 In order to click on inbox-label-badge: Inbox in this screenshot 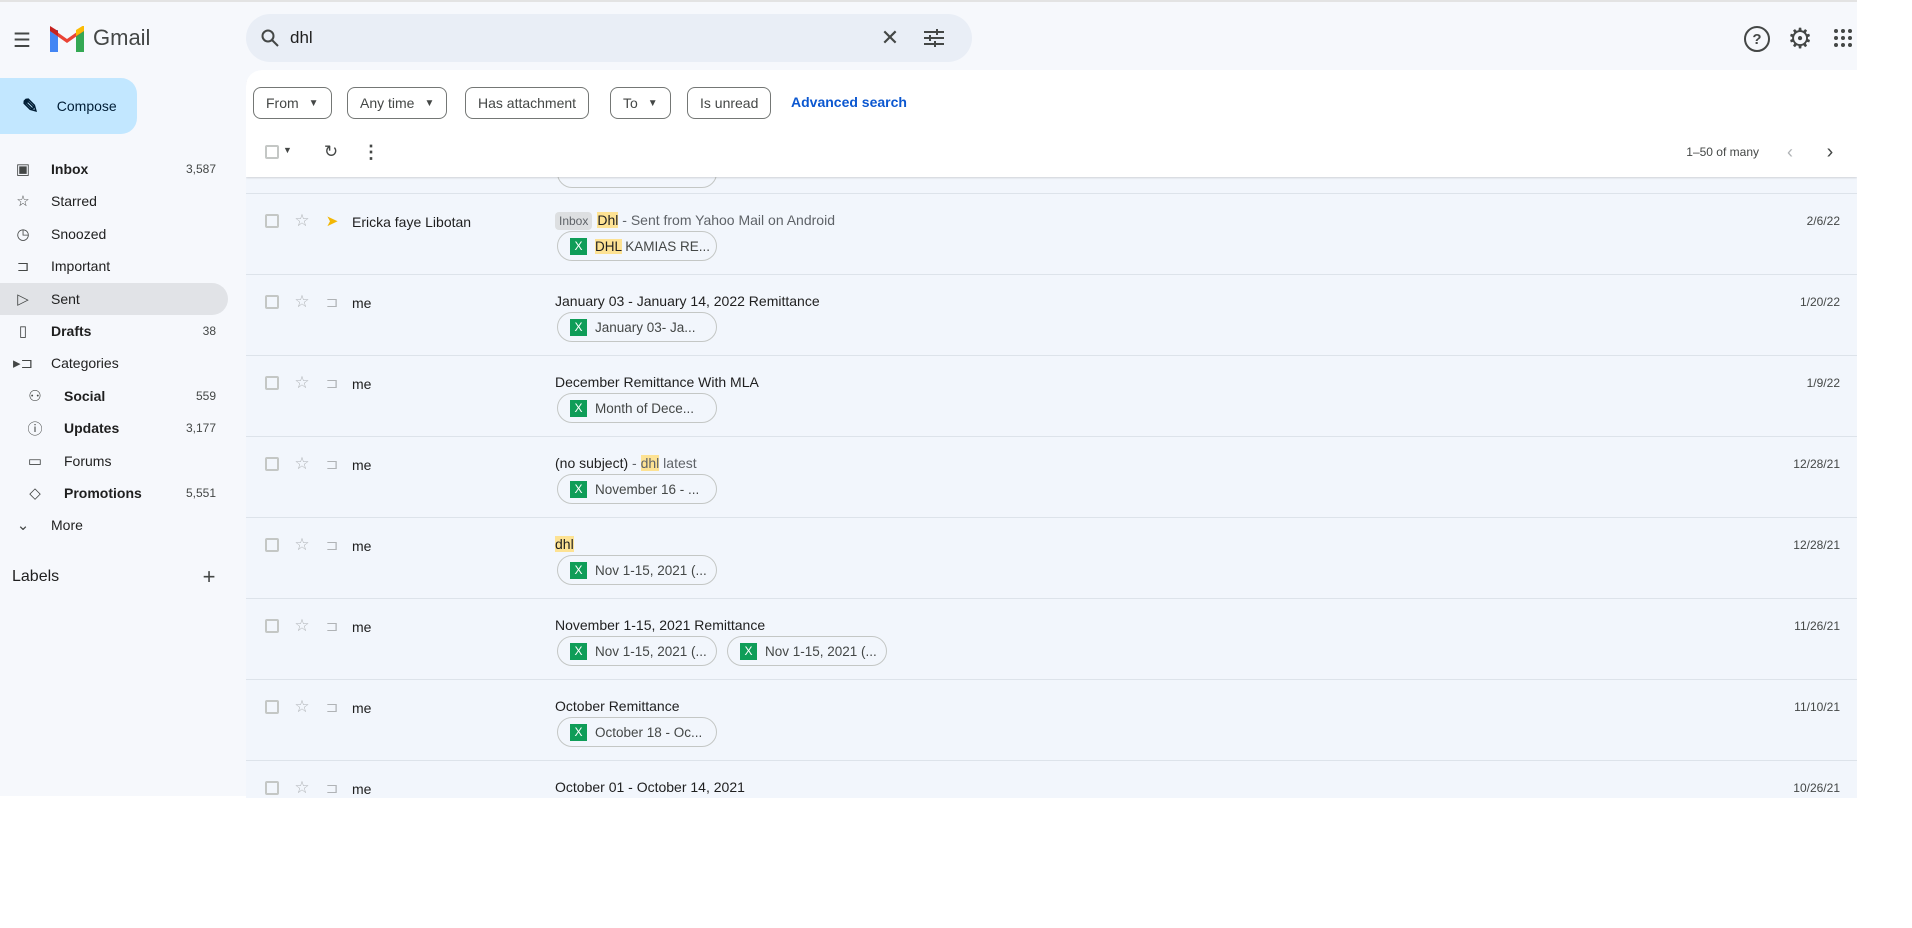, I will do `click(574, 221)`.